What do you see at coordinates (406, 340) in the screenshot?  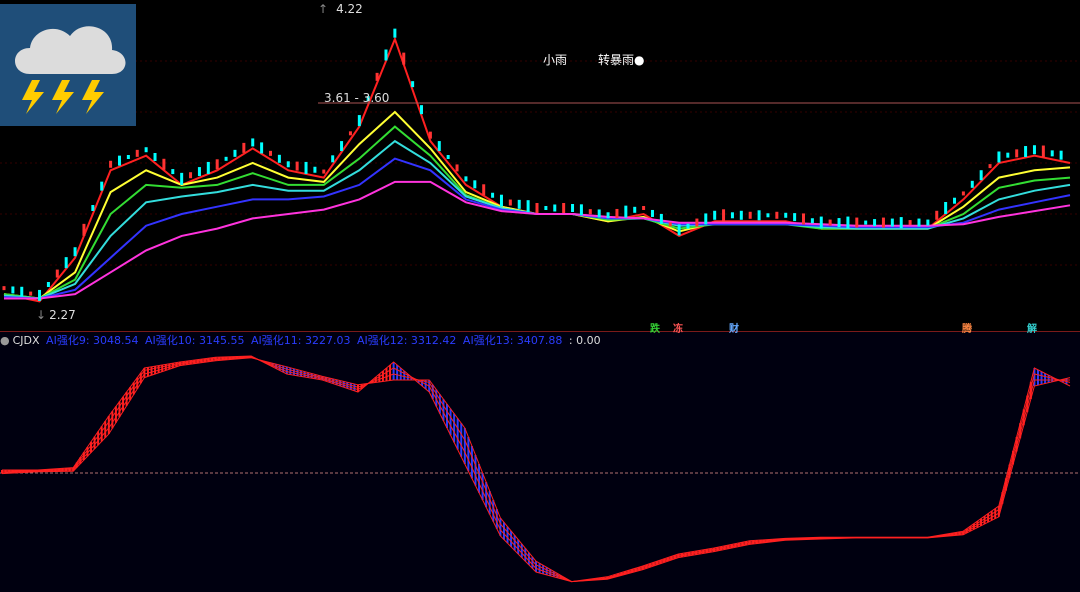 I see `series-label-4: AI强化12: 3312.42` at bounding box center [406, 340].